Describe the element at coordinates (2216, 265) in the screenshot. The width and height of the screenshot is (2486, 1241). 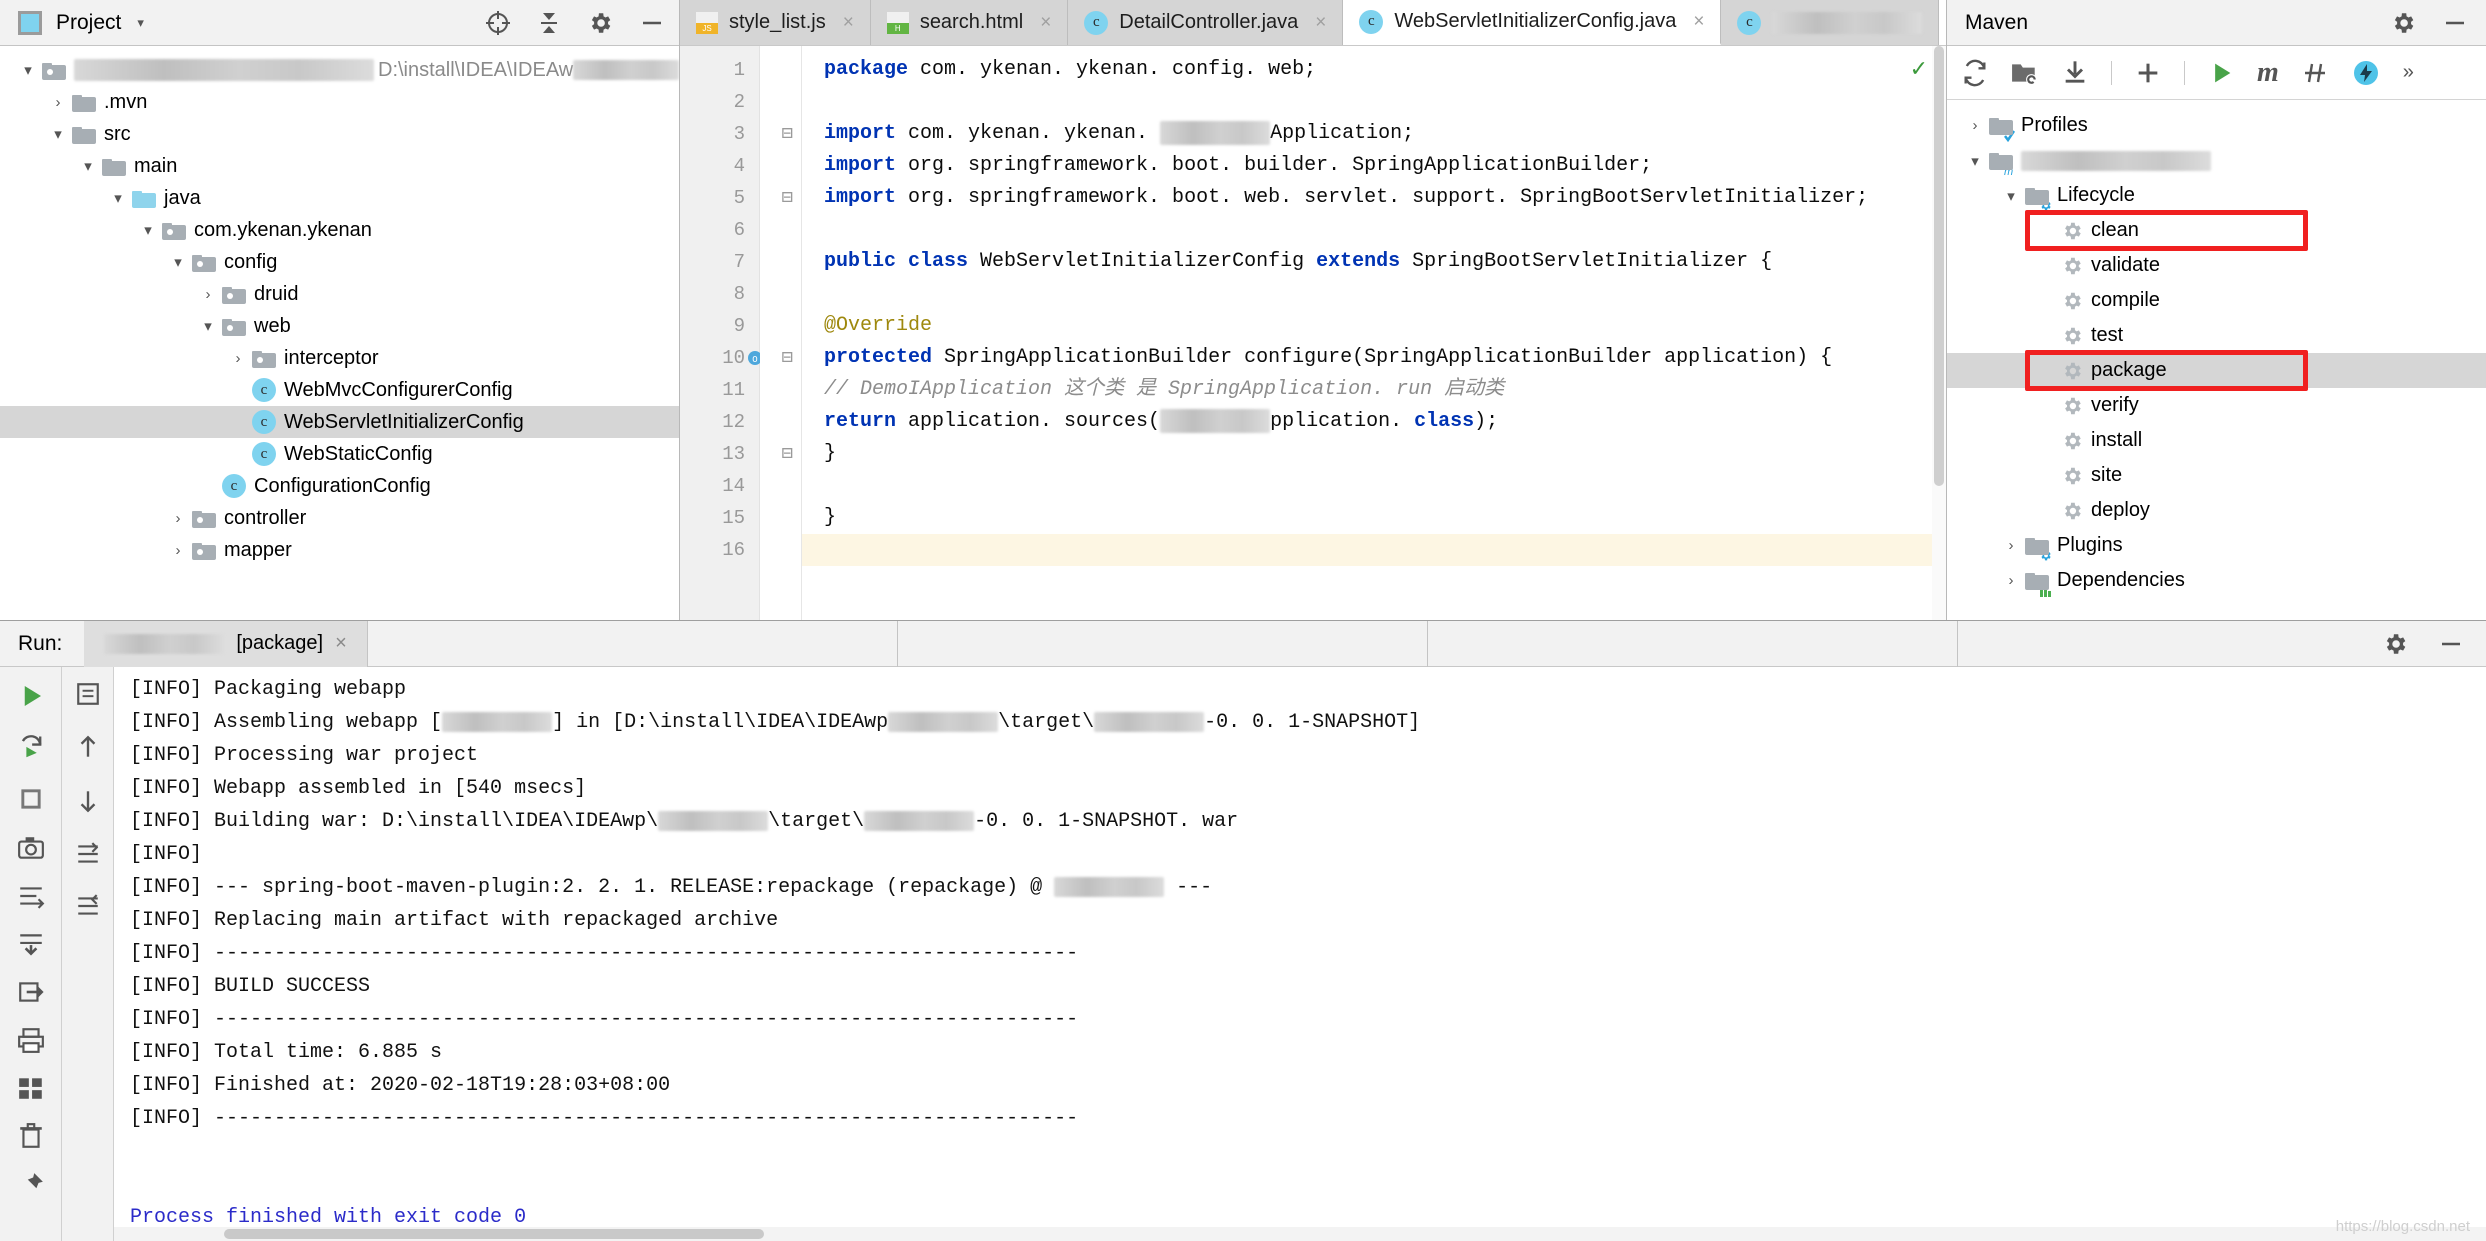
I see `maven-item-validate: validate` at that location.